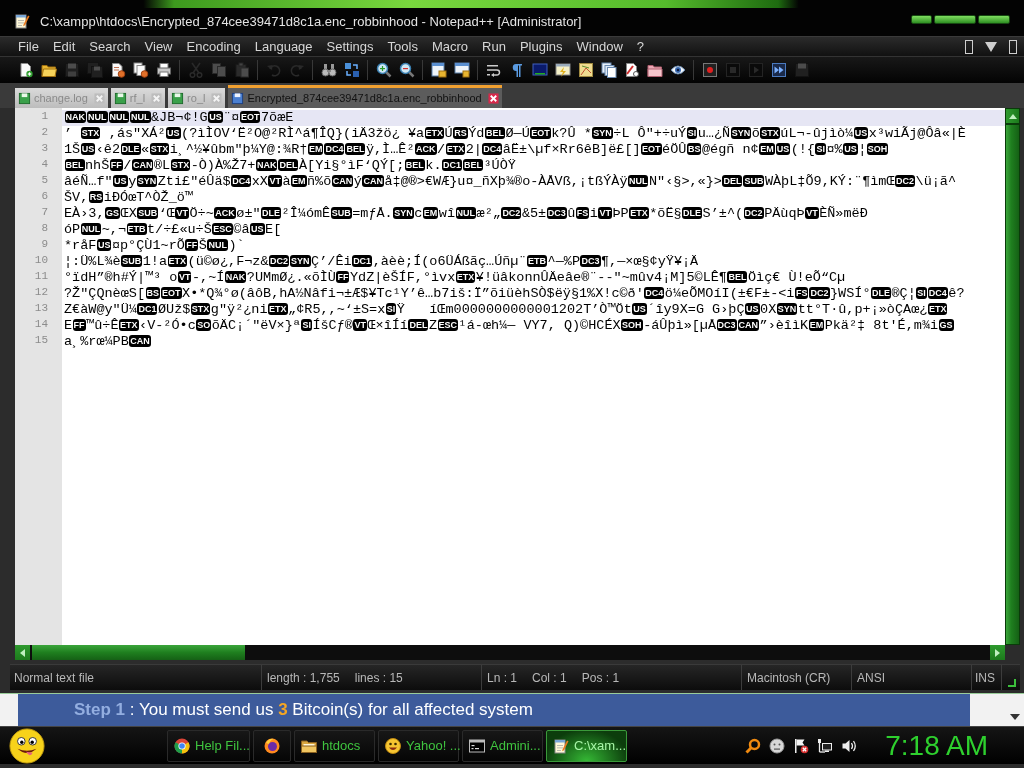 This screenshot has height=768, width=1024. Describe the element at coordinates (640, 46) in the screenshot. I see `menu-item: ?` at that location.